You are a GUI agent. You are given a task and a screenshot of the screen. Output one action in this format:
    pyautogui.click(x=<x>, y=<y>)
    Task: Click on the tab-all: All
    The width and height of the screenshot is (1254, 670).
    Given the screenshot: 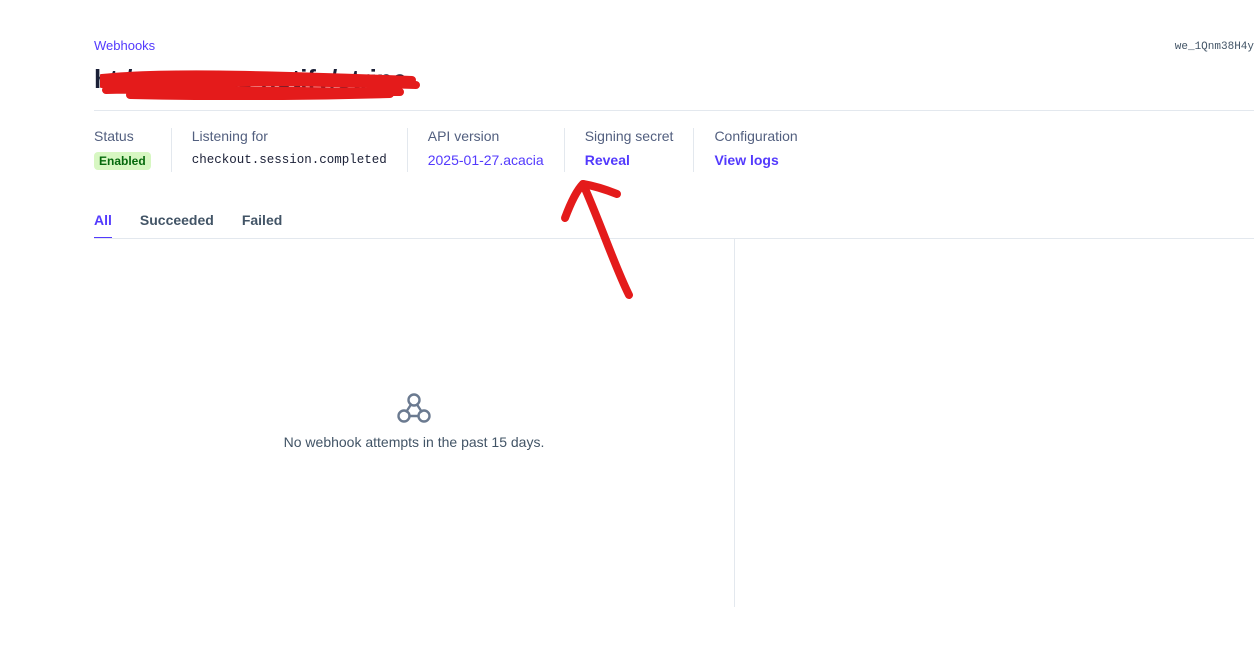 What is the action you would take?
    pyautogui.click(x=103, y=225)
    